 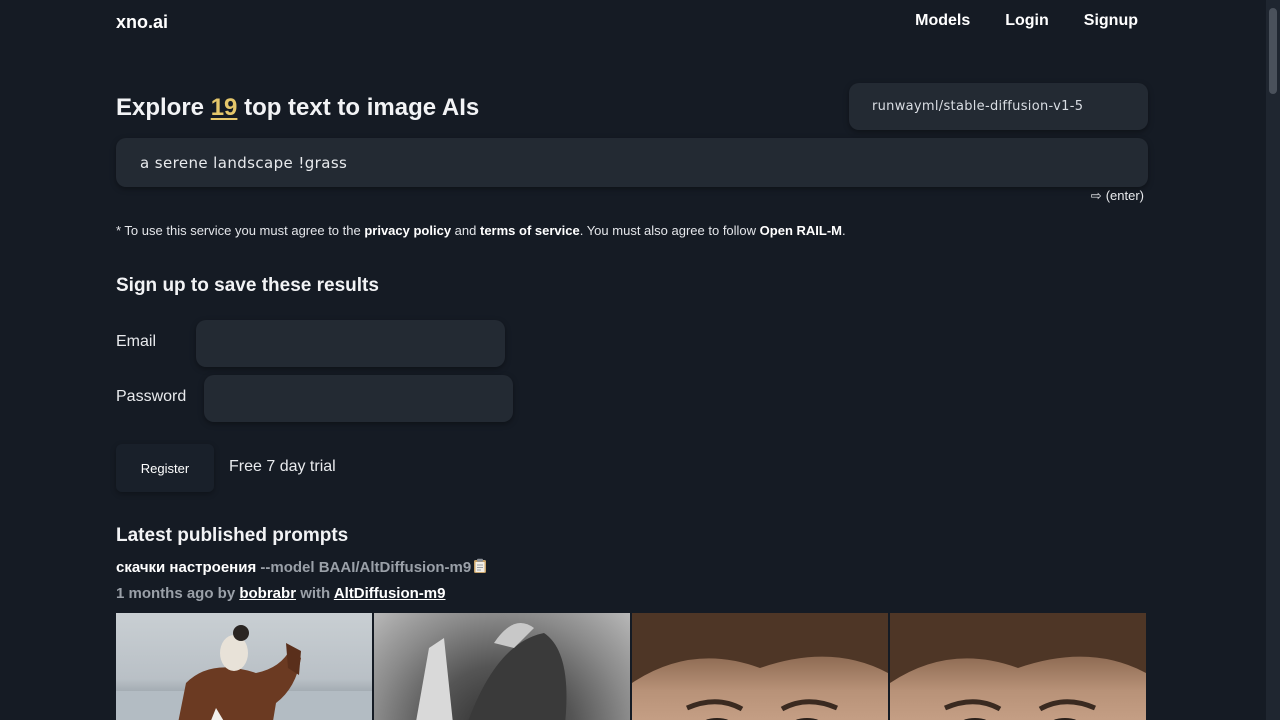 What do you see at coordinates (1111, 21) in the screenshot?
I see `nav-signup: Signup` at bounding box center [1111, 21].